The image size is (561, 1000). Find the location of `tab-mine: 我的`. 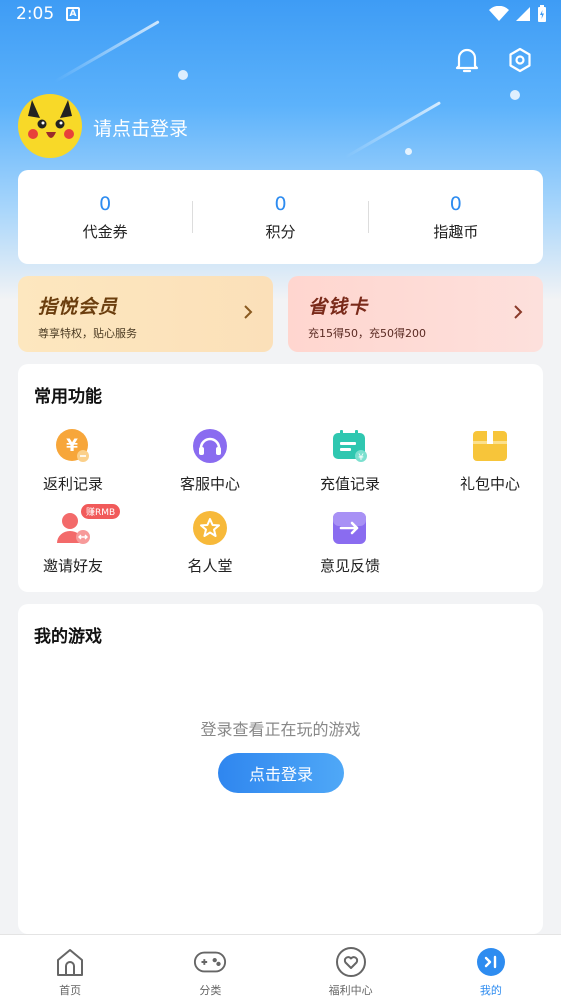

tab-mine: 我的 is located at coordinates (491, 967).